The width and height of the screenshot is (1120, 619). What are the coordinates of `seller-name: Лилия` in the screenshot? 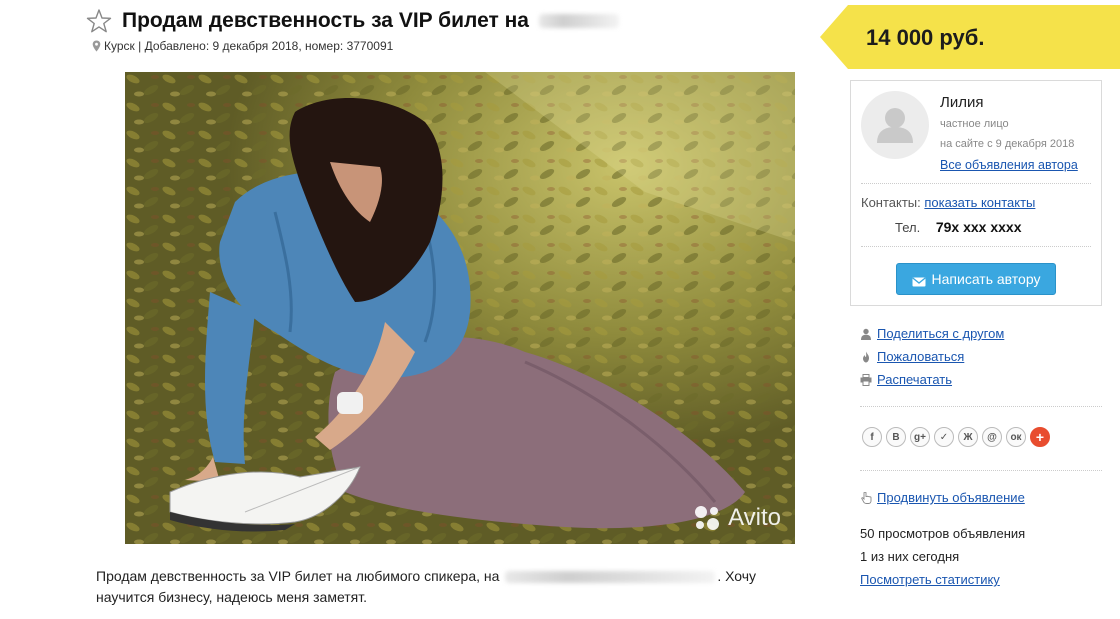 It's located at (962, 102).